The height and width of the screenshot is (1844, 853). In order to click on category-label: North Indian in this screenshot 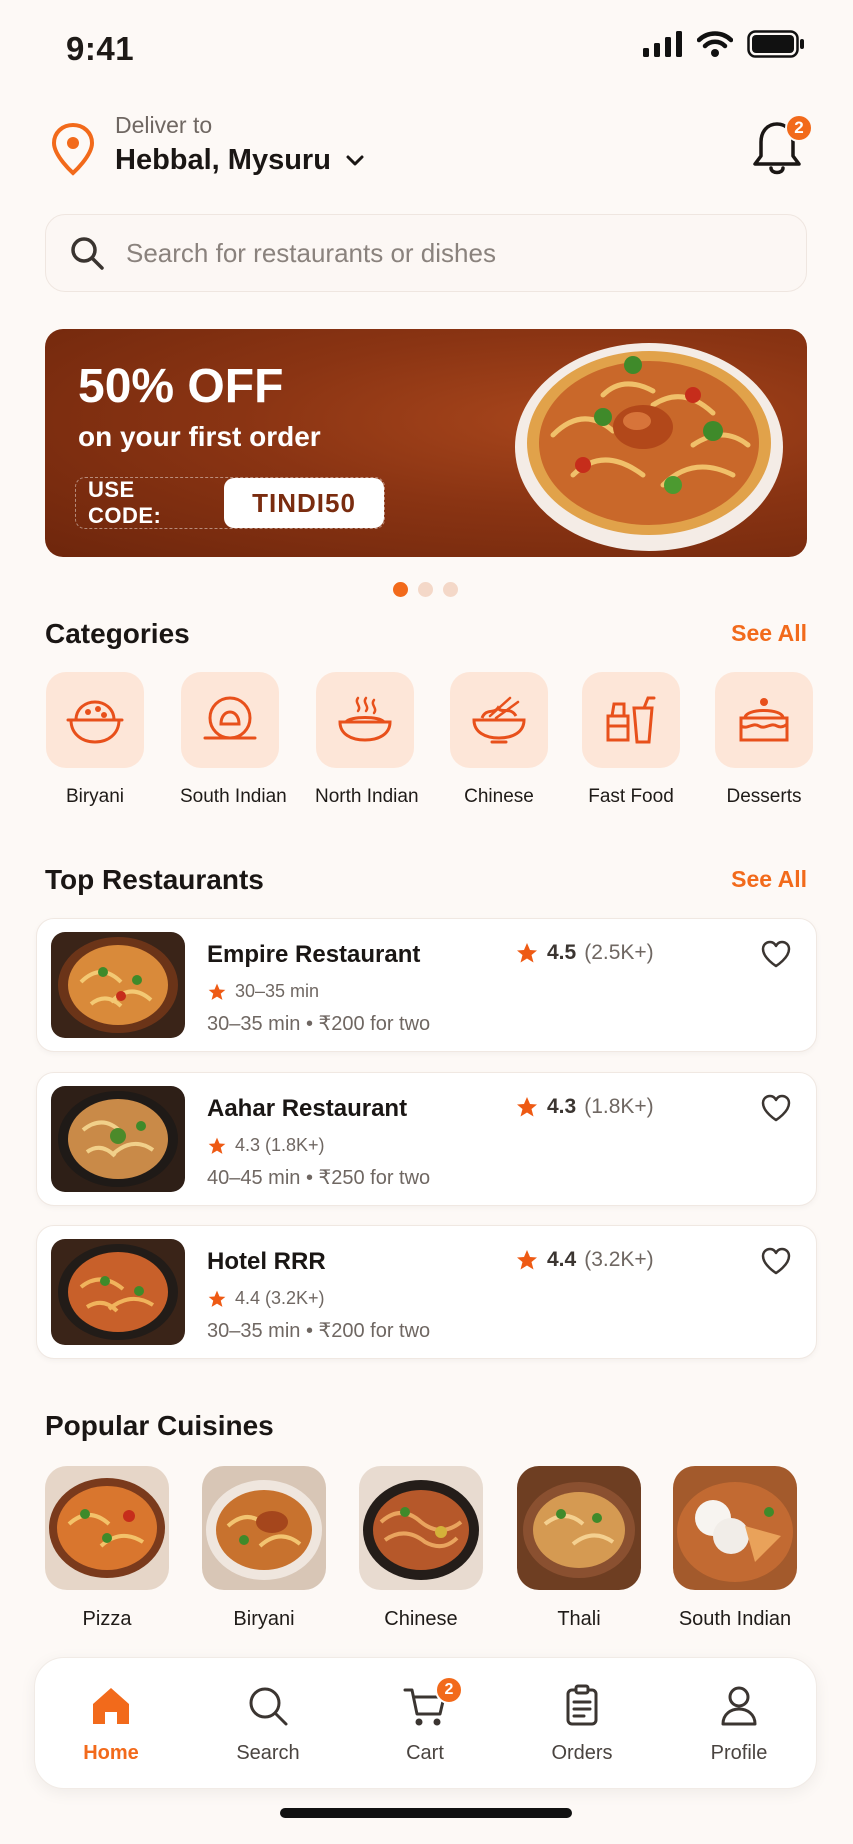, I will do `click(367, 796)`.